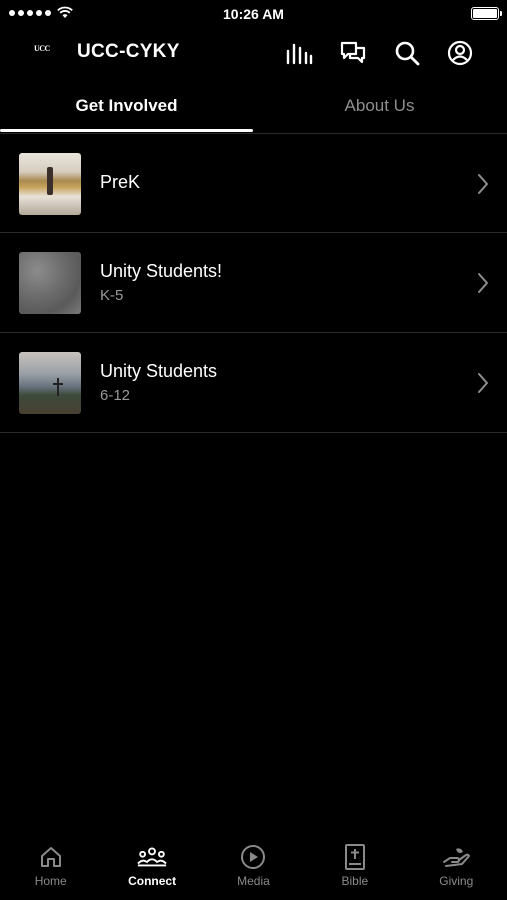 The width and height of the screenshot is (507, 900). Describe the element at coordinates (120, 182) in the screenshot. I see `list-item-title: PreK` at that location.